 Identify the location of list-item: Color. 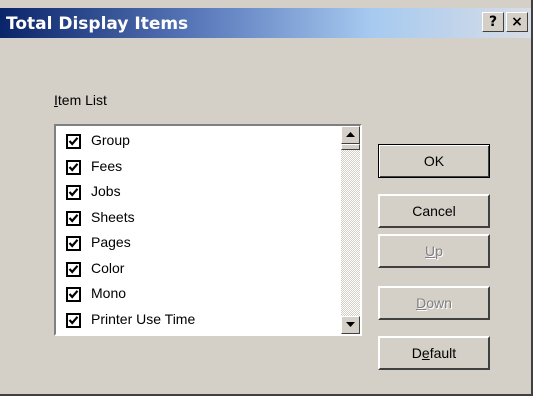
(194, 269).